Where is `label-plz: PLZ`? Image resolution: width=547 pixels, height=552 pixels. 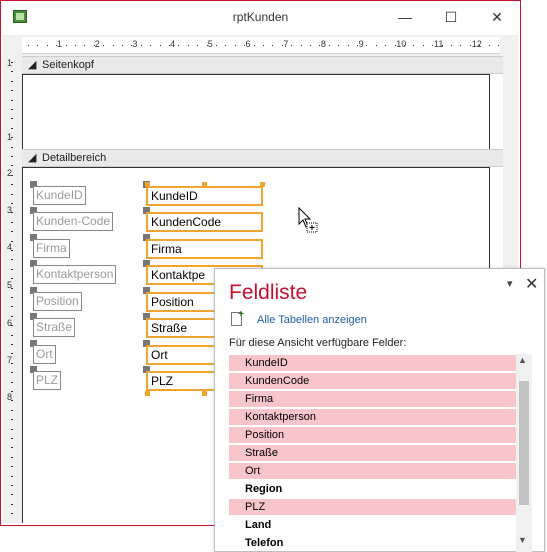 label-plz: PLZ is located at coordinates (47, 380).